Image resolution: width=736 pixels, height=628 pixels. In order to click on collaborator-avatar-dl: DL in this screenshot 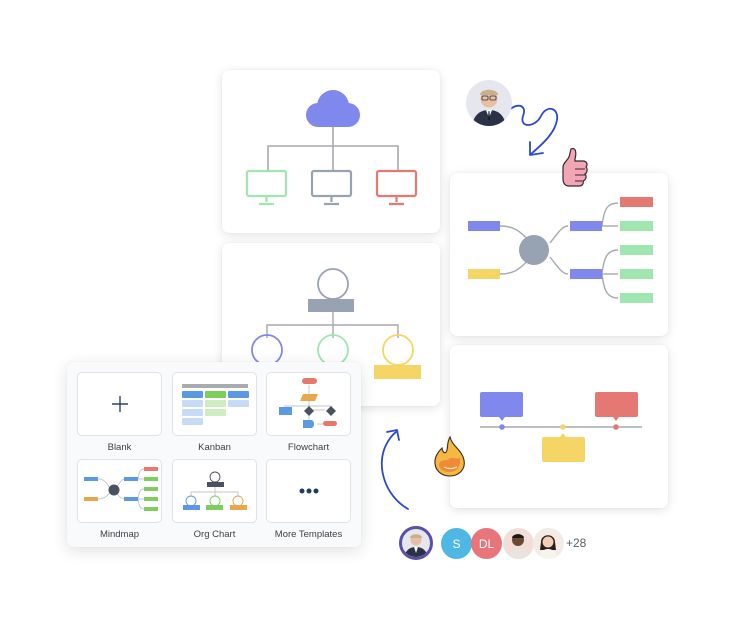, I will do `click(486, 543)`.